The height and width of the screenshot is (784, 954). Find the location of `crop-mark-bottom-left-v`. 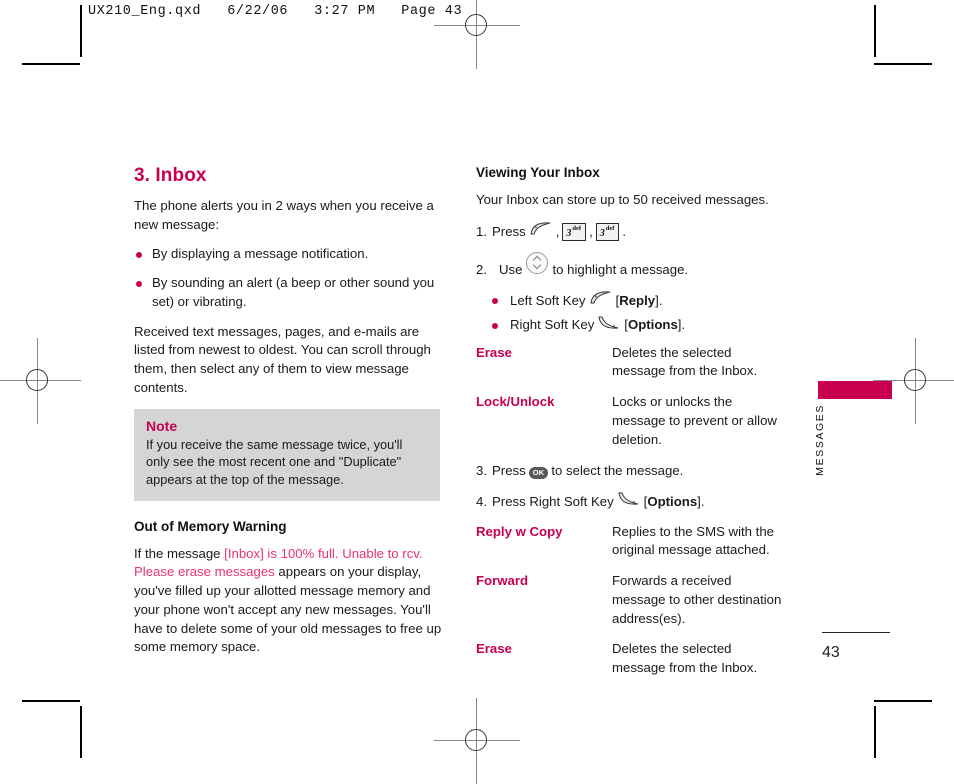

crop-mark-bottom-left-v is located at coordinates (81, 732).